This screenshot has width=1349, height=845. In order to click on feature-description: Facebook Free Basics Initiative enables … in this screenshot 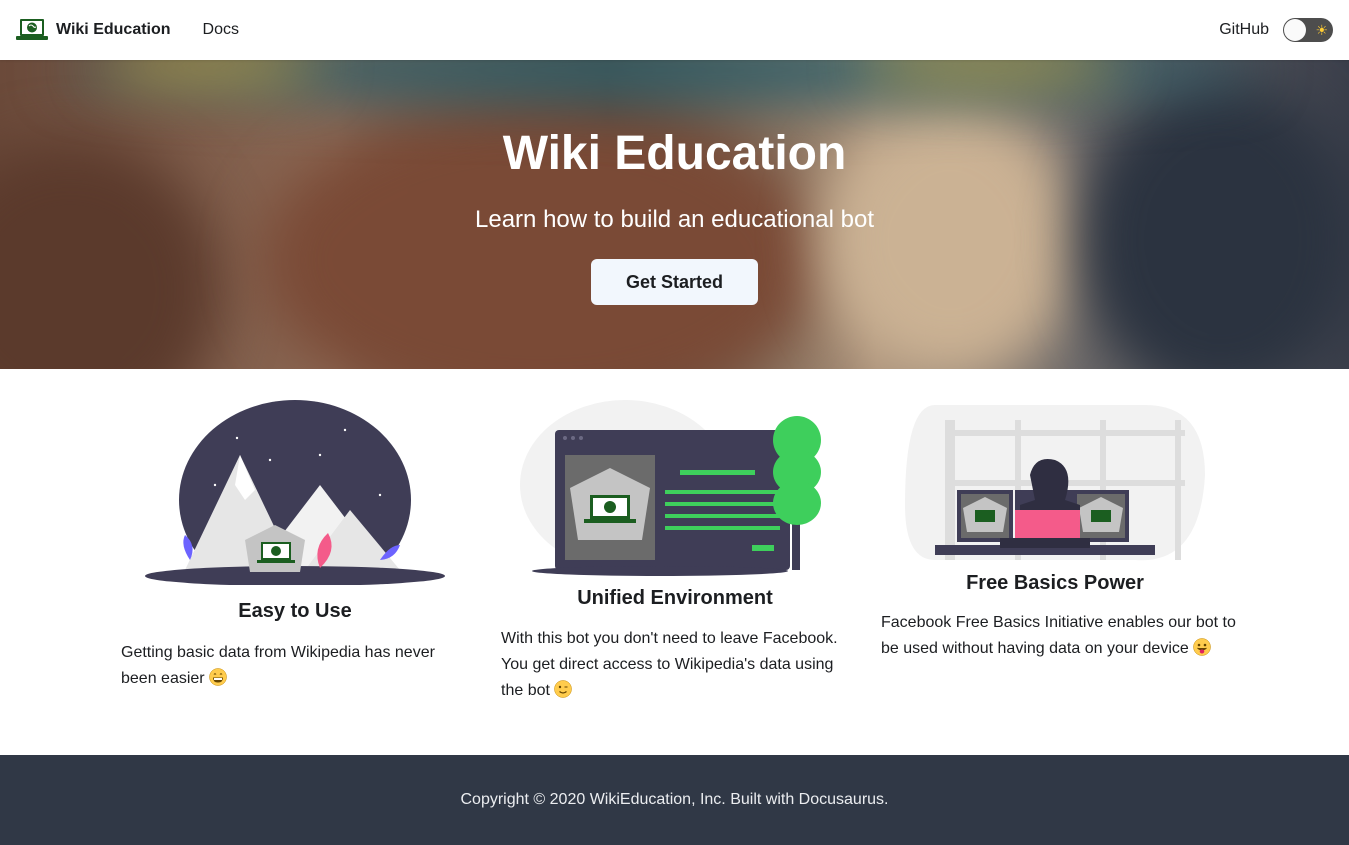, I will do `click(1059, 636)`.